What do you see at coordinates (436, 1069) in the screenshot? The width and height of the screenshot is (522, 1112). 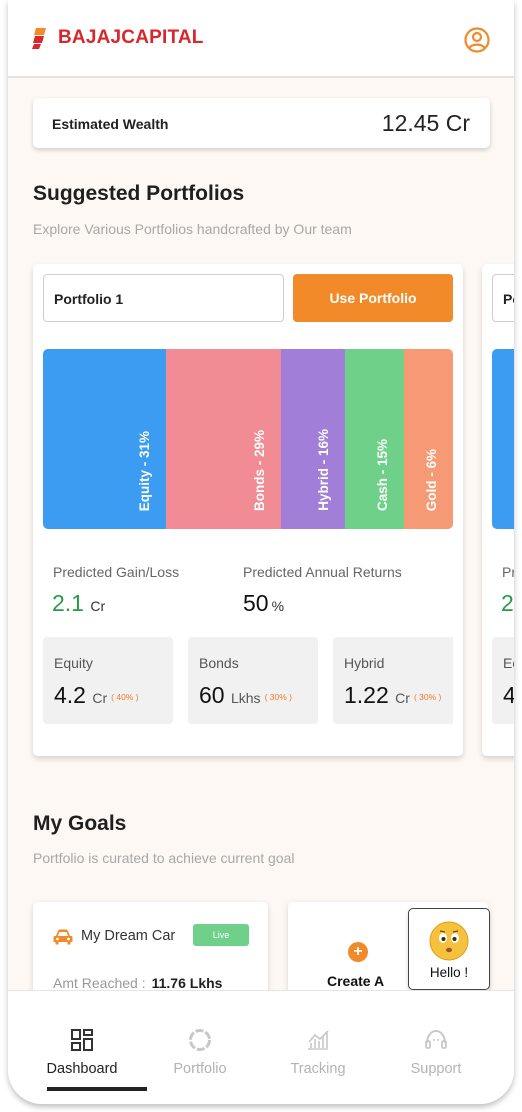 I see `nav-label: Support` at bounding box center [436, 1069].